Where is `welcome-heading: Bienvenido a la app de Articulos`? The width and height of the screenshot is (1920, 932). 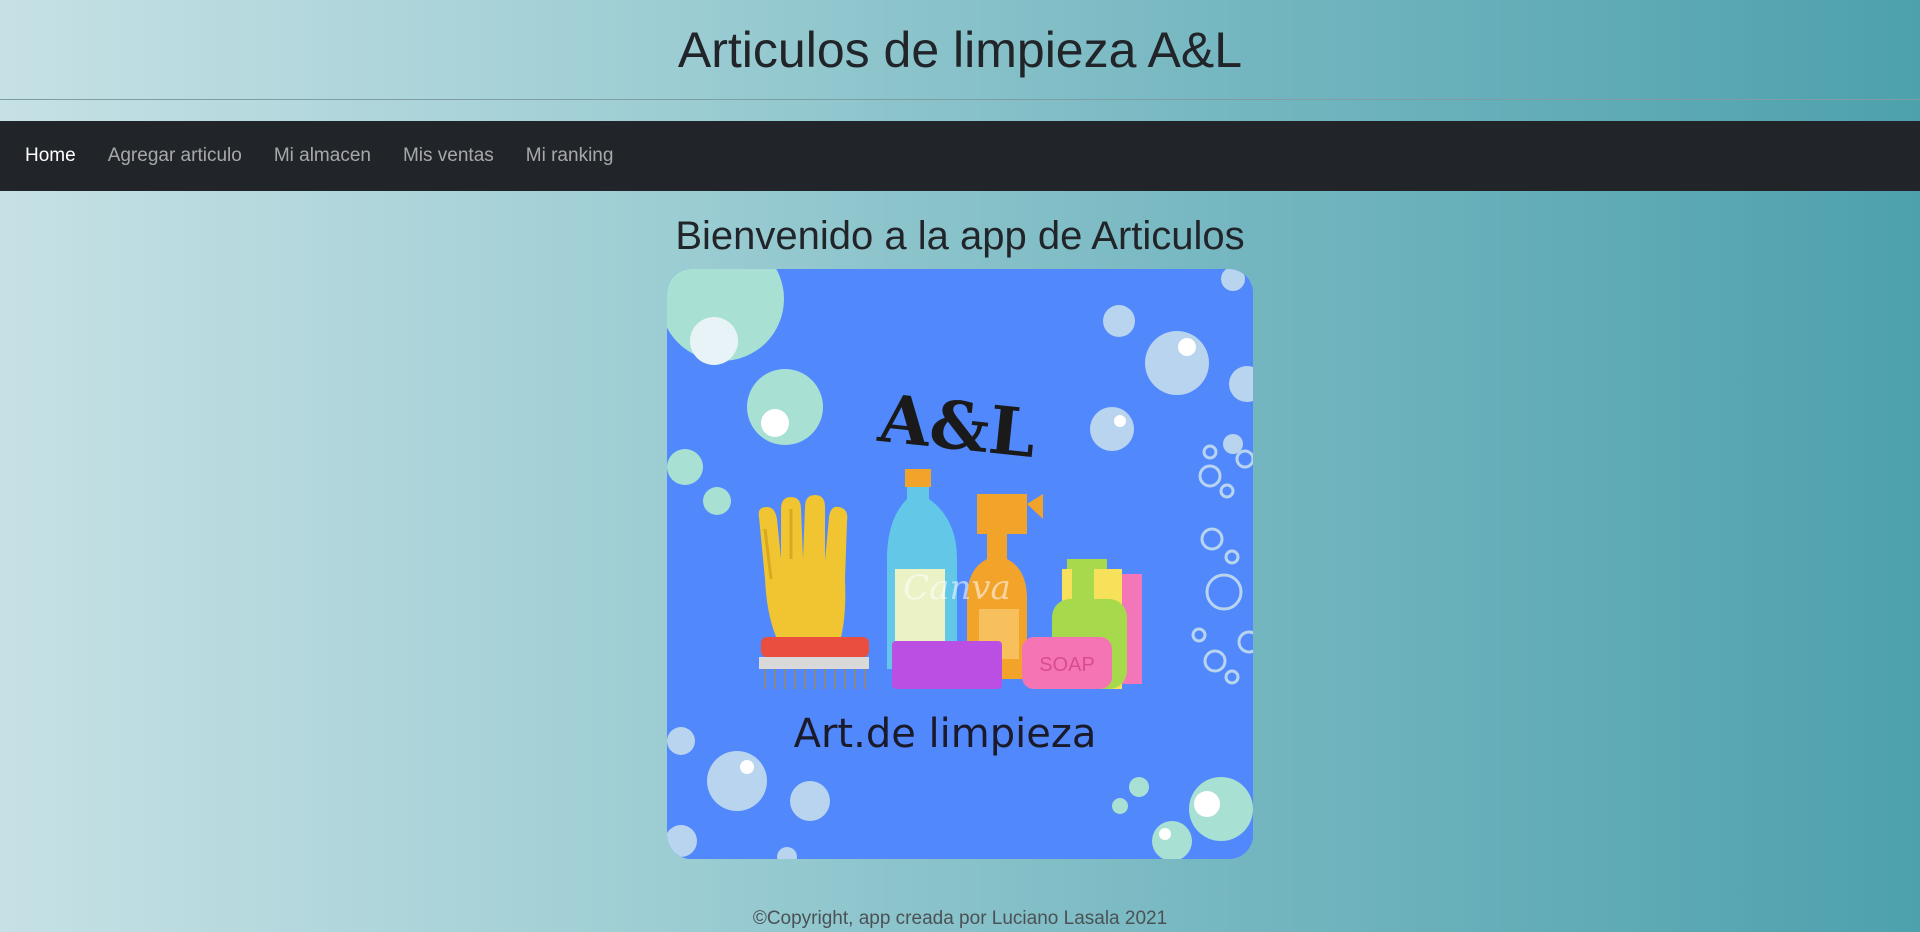
welcome-heading: Bienvenido a la app de Articulos is located at coordinates (960, 236).